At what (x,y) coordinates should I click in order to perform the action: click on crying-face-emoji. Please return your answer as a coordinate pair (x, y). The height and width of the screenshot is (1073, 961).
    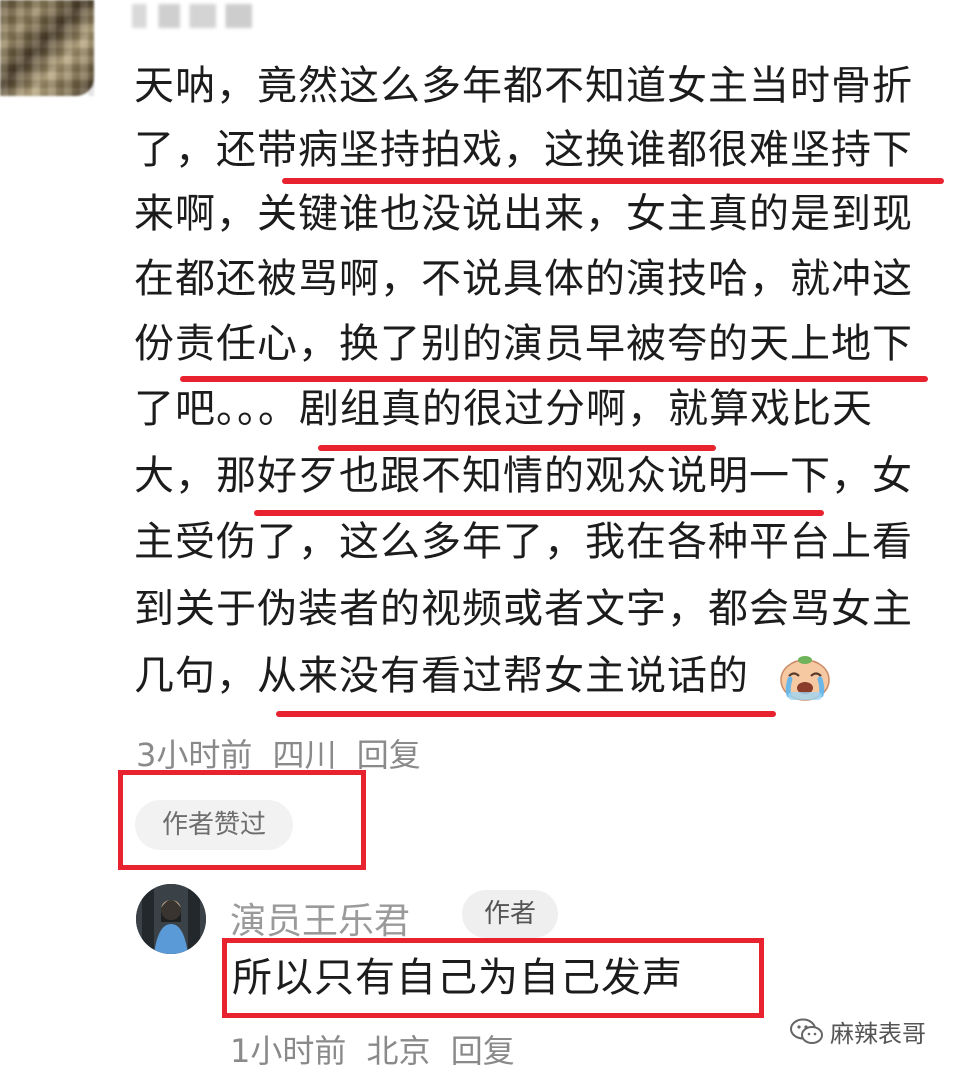
    Looking at the image, I should click on (805, 678).